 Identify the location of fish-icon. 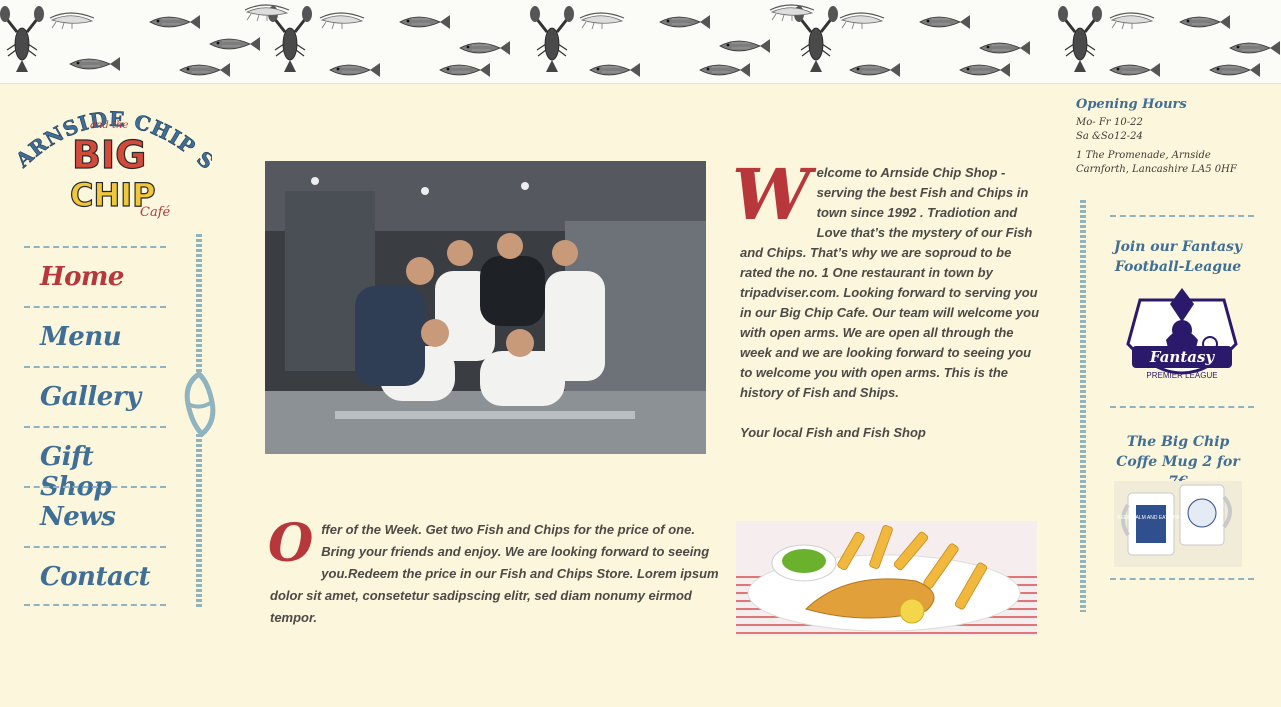
(675, 46).